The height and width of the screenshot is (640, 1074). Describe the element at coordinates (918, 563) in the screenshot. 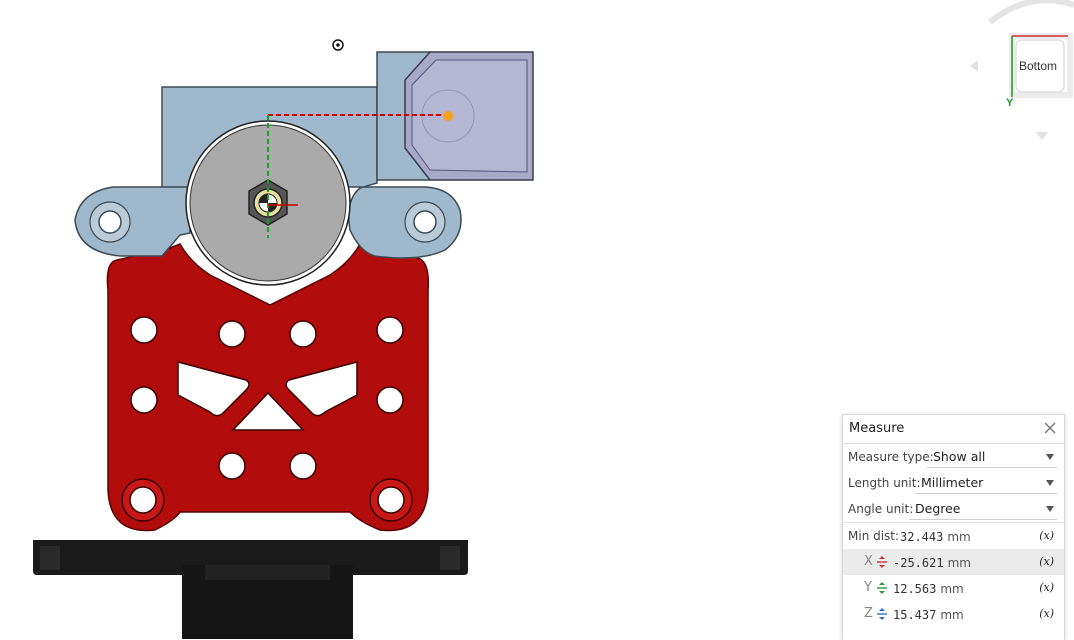

I see `x-component-value: -25.621` at that location.